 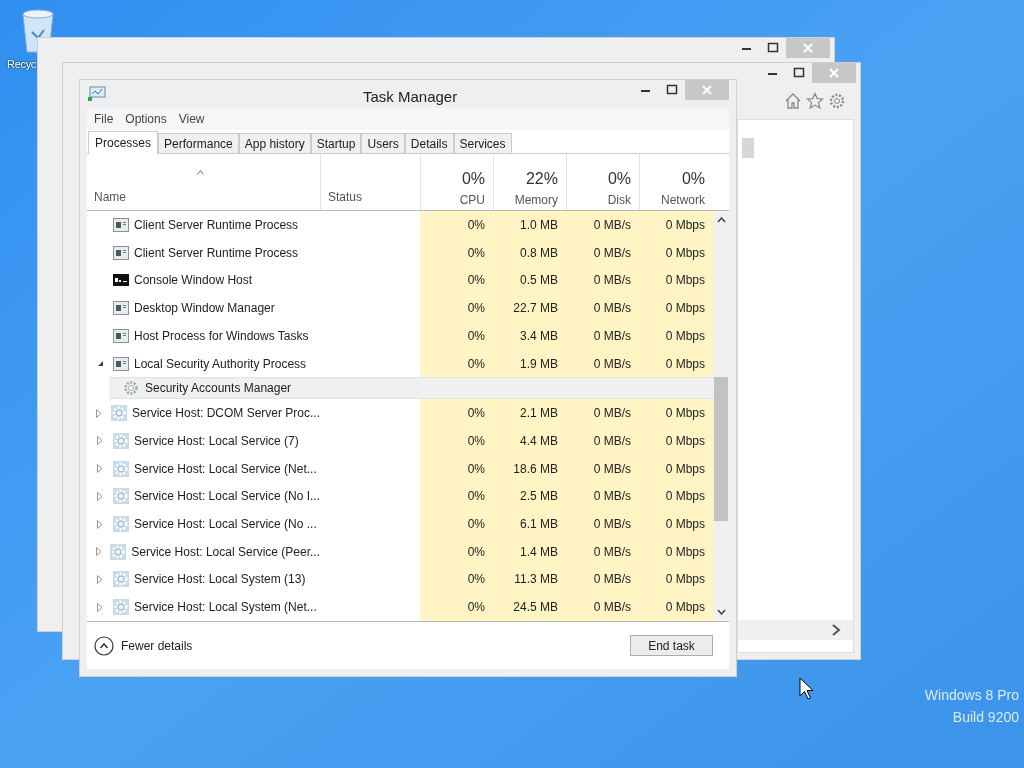 What do you see at coordinates (985, 717) in the screenshot?
I see `edition-text: Build 9200` at bounding box center [985, 717].